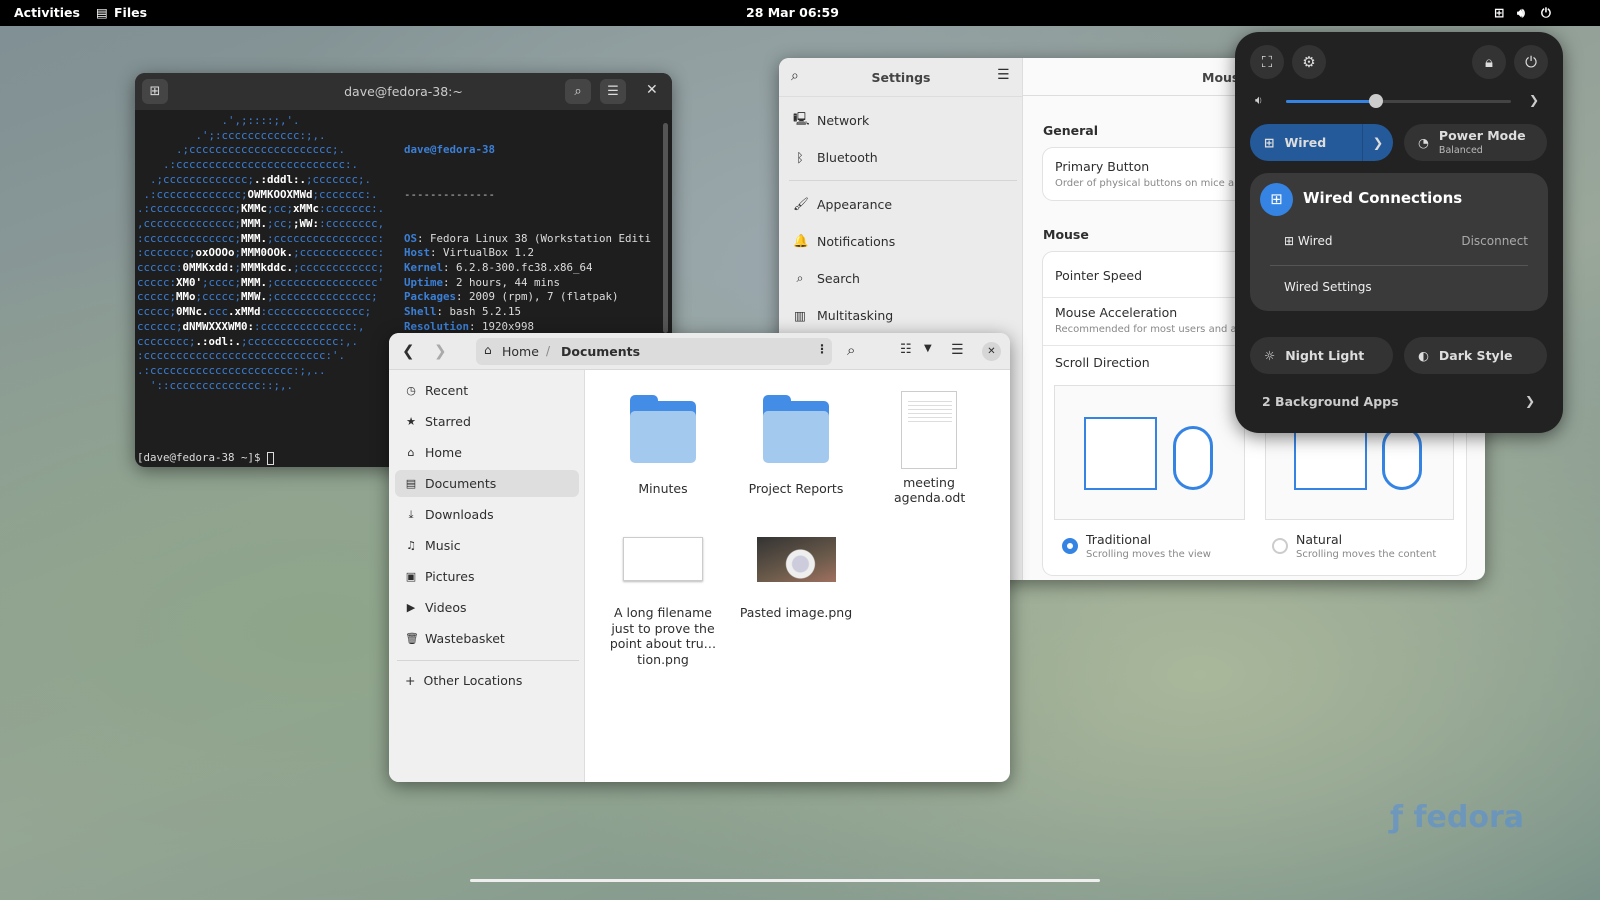  What do you see at coordinates (785, 880) in the screenshot?
I see `dock-edge` at bounding box center [785, 880].